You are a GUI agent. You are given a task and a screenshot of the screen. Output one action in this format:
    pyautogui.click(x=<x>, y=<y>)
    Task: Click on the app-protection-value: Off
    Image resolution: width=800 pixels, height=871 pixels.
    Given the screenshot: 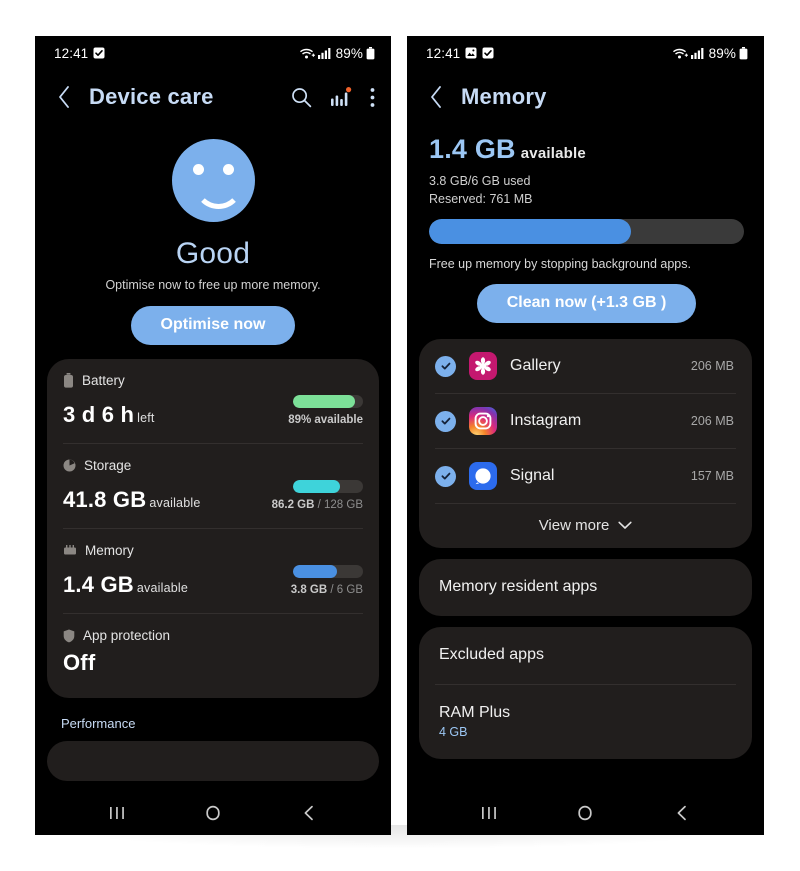 What is the action you would take?
    pyautogui.click(x=79, y=662)
    